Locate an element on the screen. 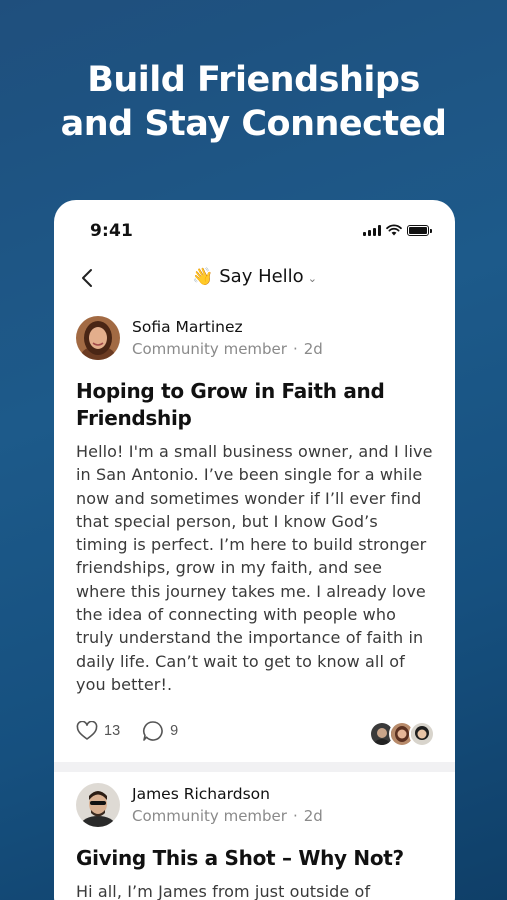 Image resolution: width=507 pixels, height=900 pixels. headline-line-1: Build Friendships is located at coordinates (253, 80).